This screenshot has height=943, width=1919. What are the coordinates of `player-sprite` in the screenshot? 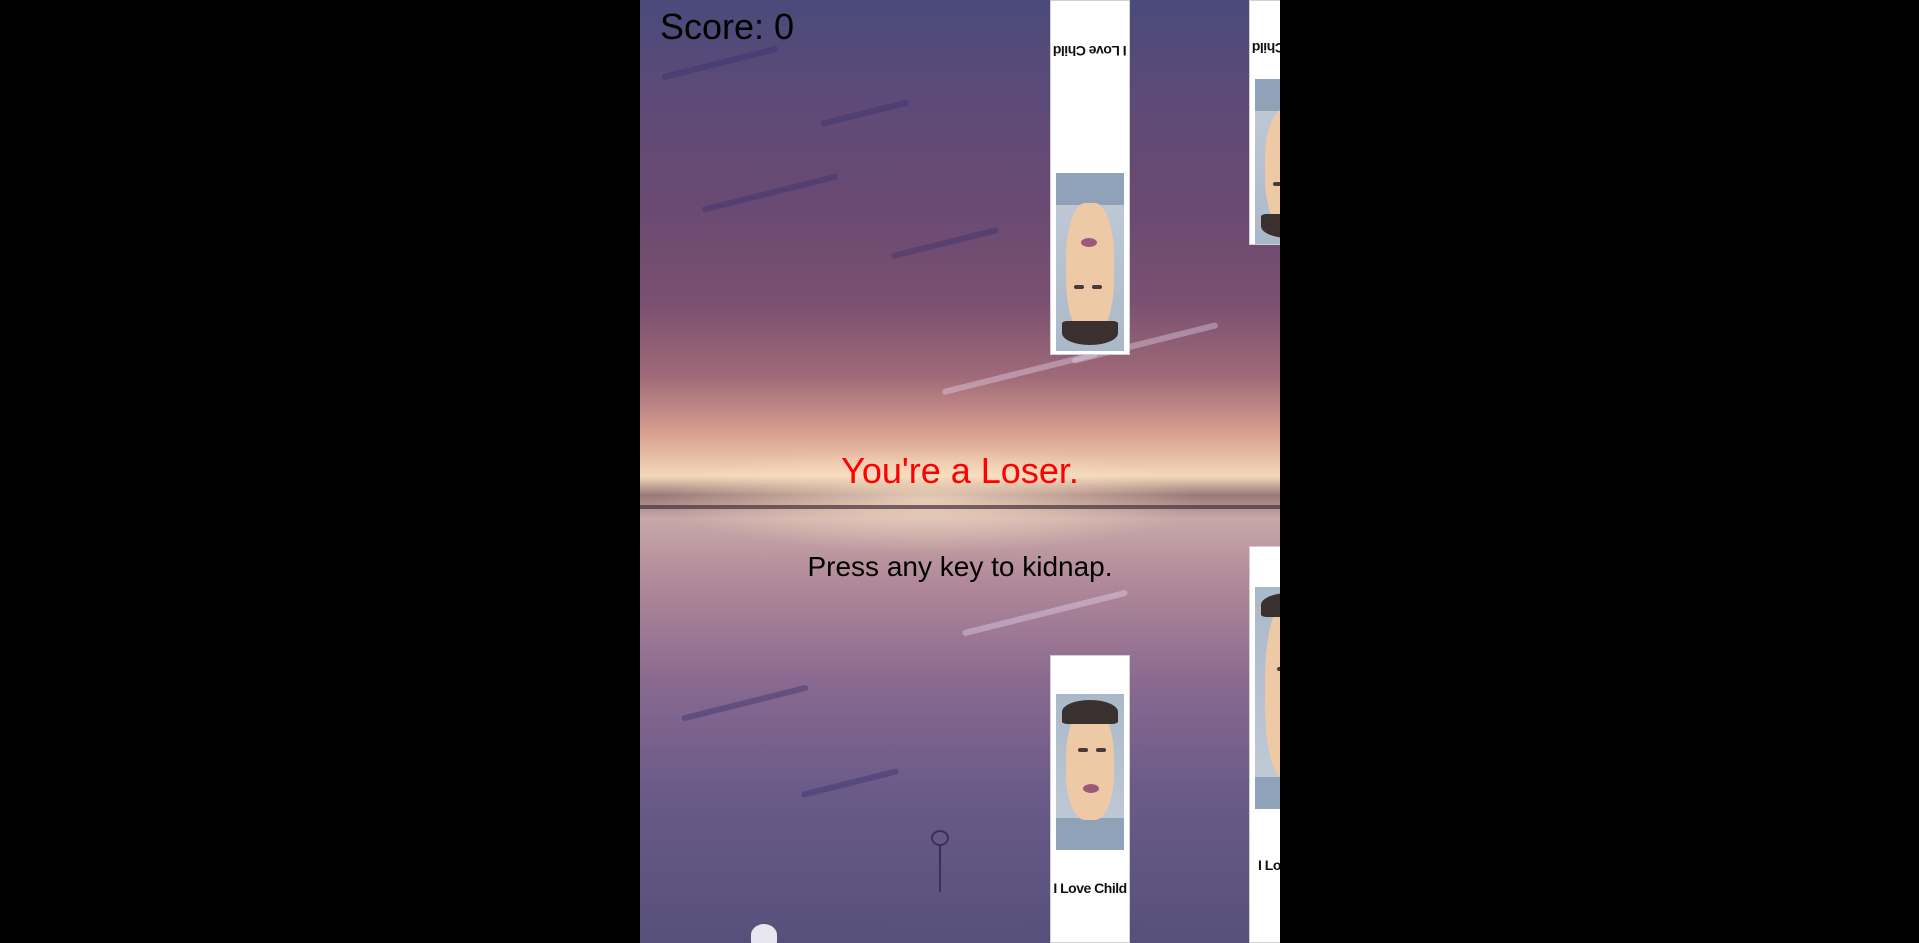 It's located at (764, 933).